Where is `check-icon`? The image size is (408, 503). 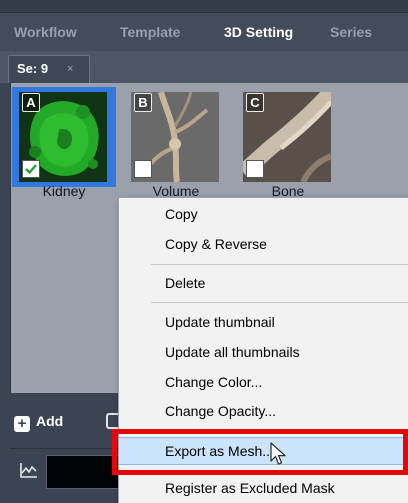 check-icon is located at coordinates (31, 169).